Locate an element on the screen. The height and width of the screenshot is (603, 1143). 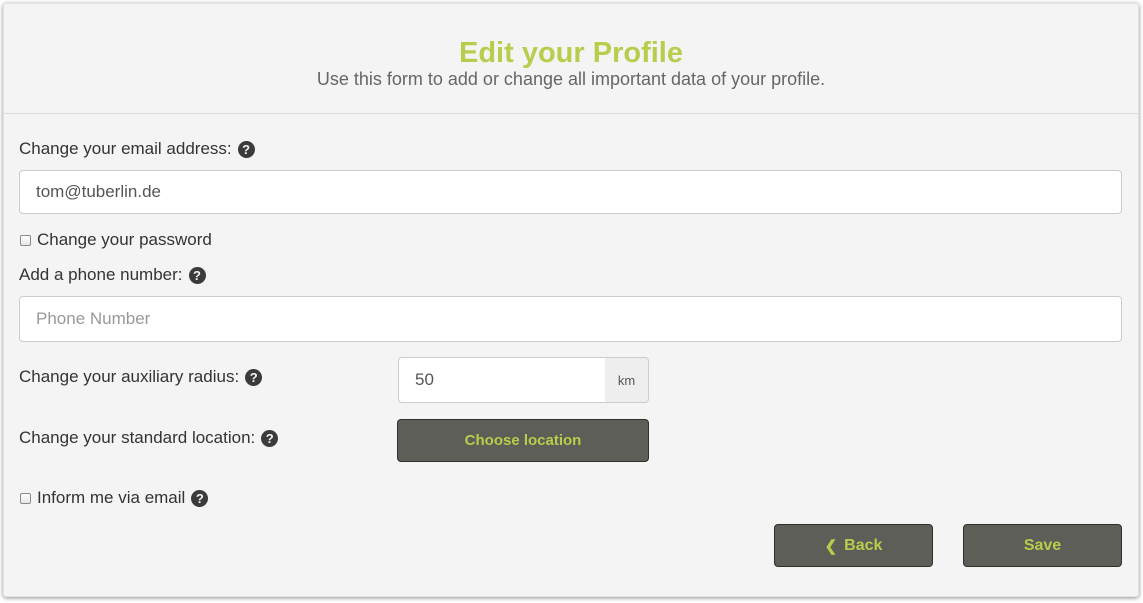
email-label: Change your email address: ? is located at coordinates (137, 149).